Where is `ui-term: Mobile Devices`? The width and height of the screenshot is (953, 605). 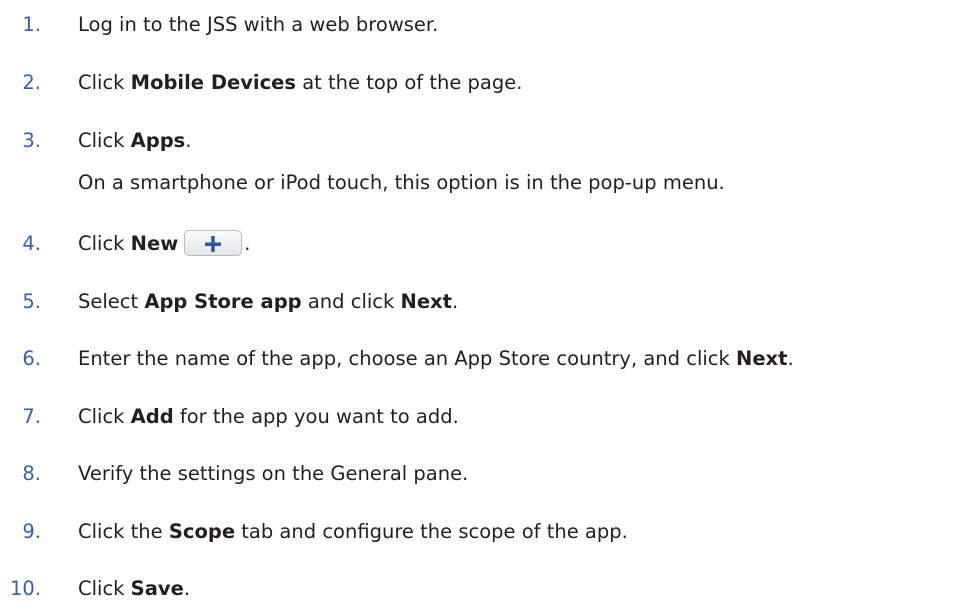
ui-term: Mobile Devices is located at coordinates (213, 82).